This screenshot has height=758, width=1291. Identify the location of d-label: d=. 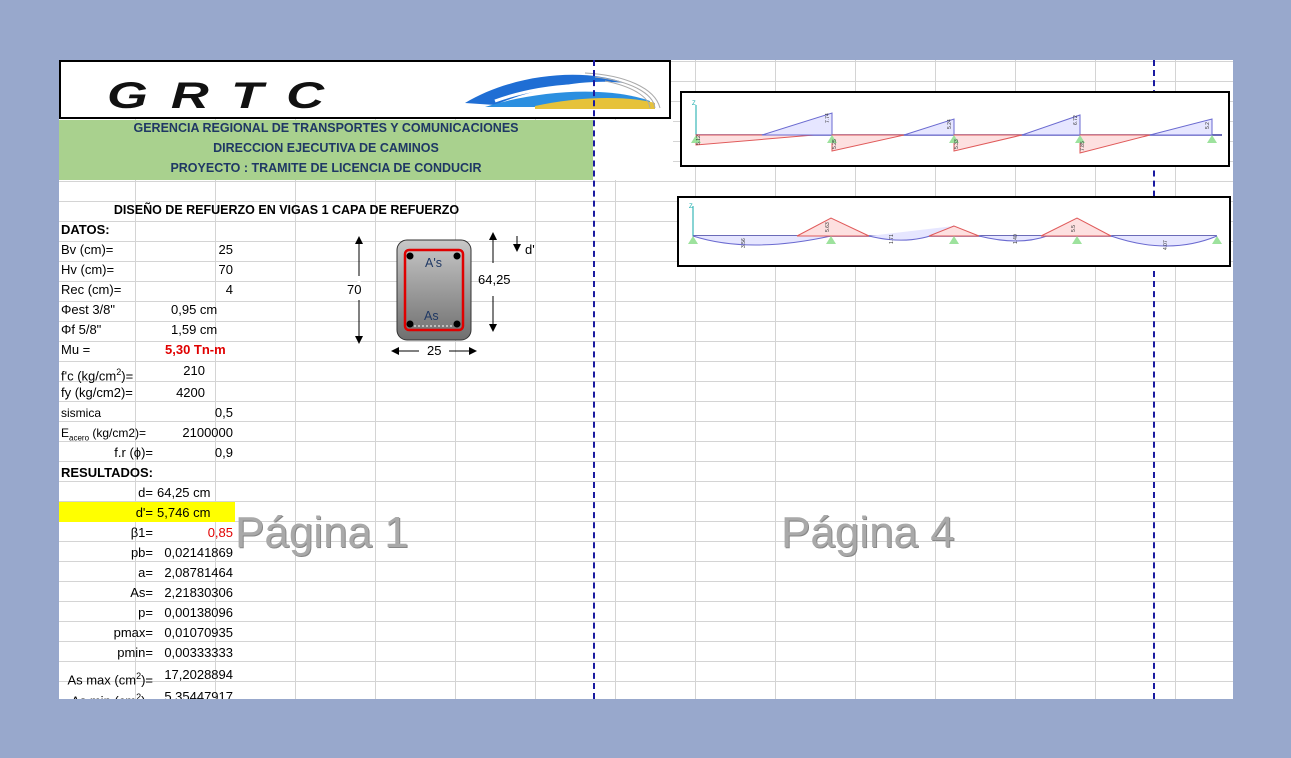
(145, 492).